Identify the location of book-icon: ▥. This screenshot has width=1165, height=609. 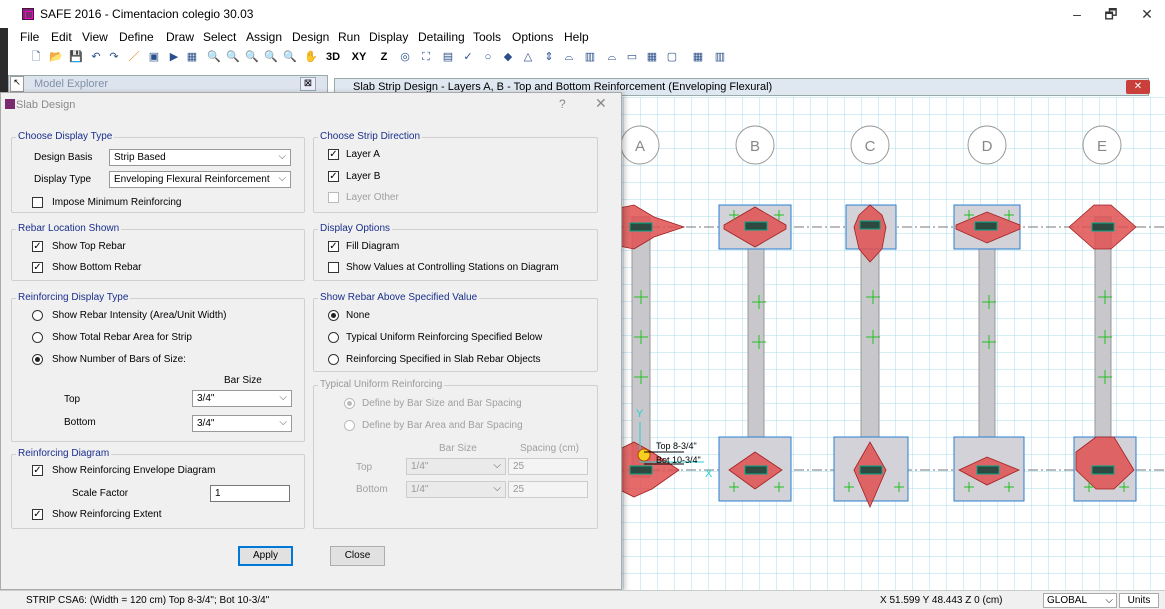
(720, 57).